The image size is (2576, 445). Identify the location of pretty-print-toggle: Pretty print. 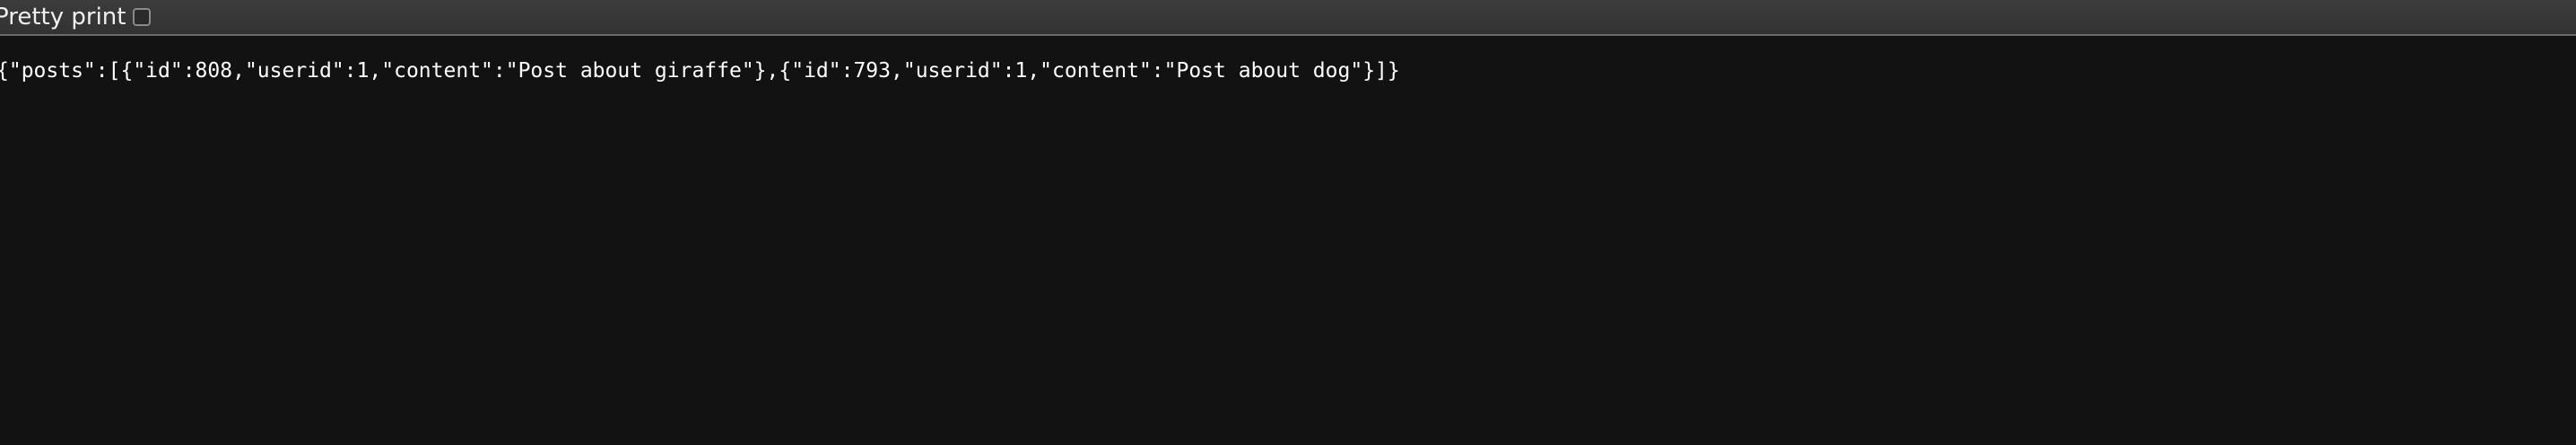
(76, 17).